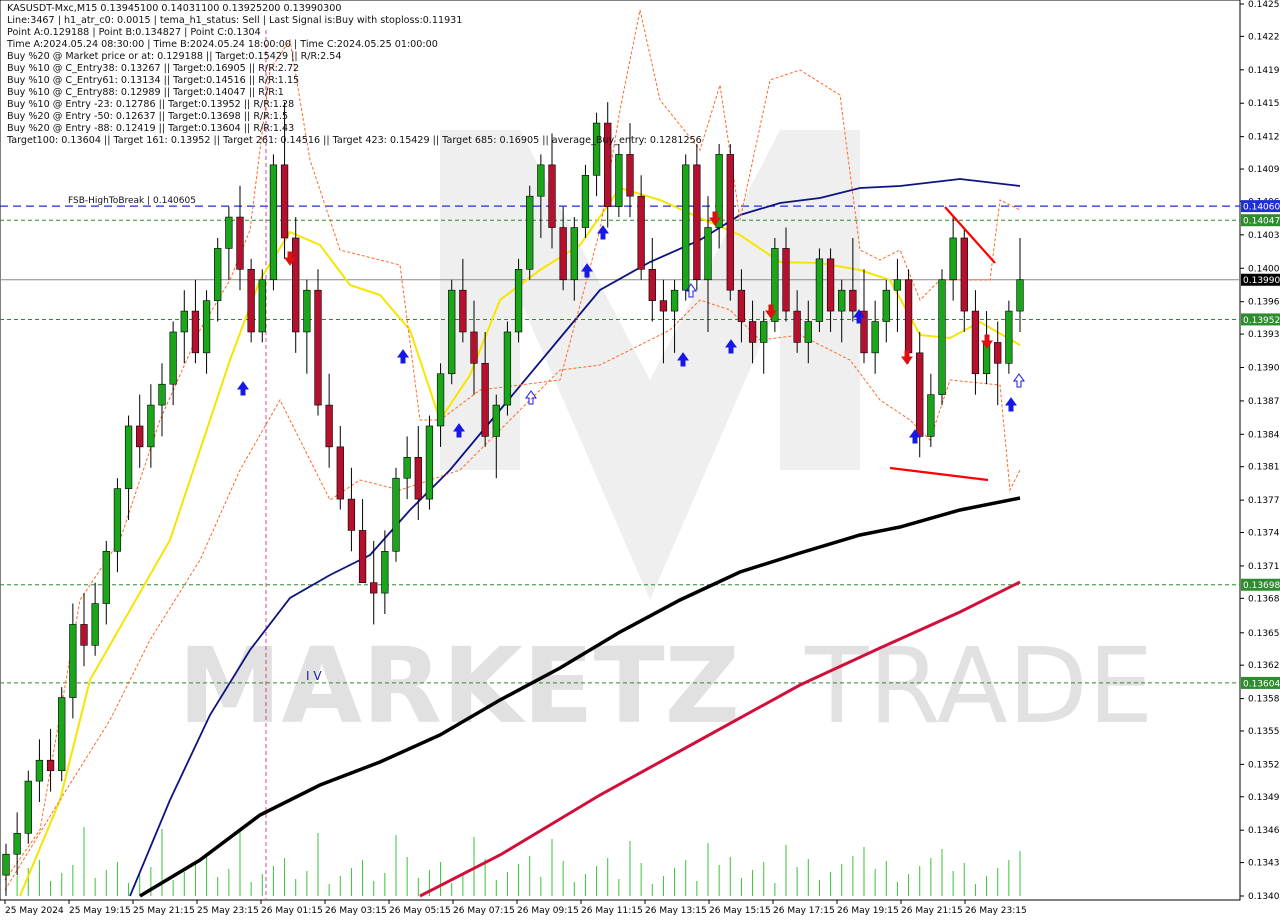  Describe the element at coordinates (1261, 586) in the screenshot. I see `level-label-target-161: 0.13698` at that location.